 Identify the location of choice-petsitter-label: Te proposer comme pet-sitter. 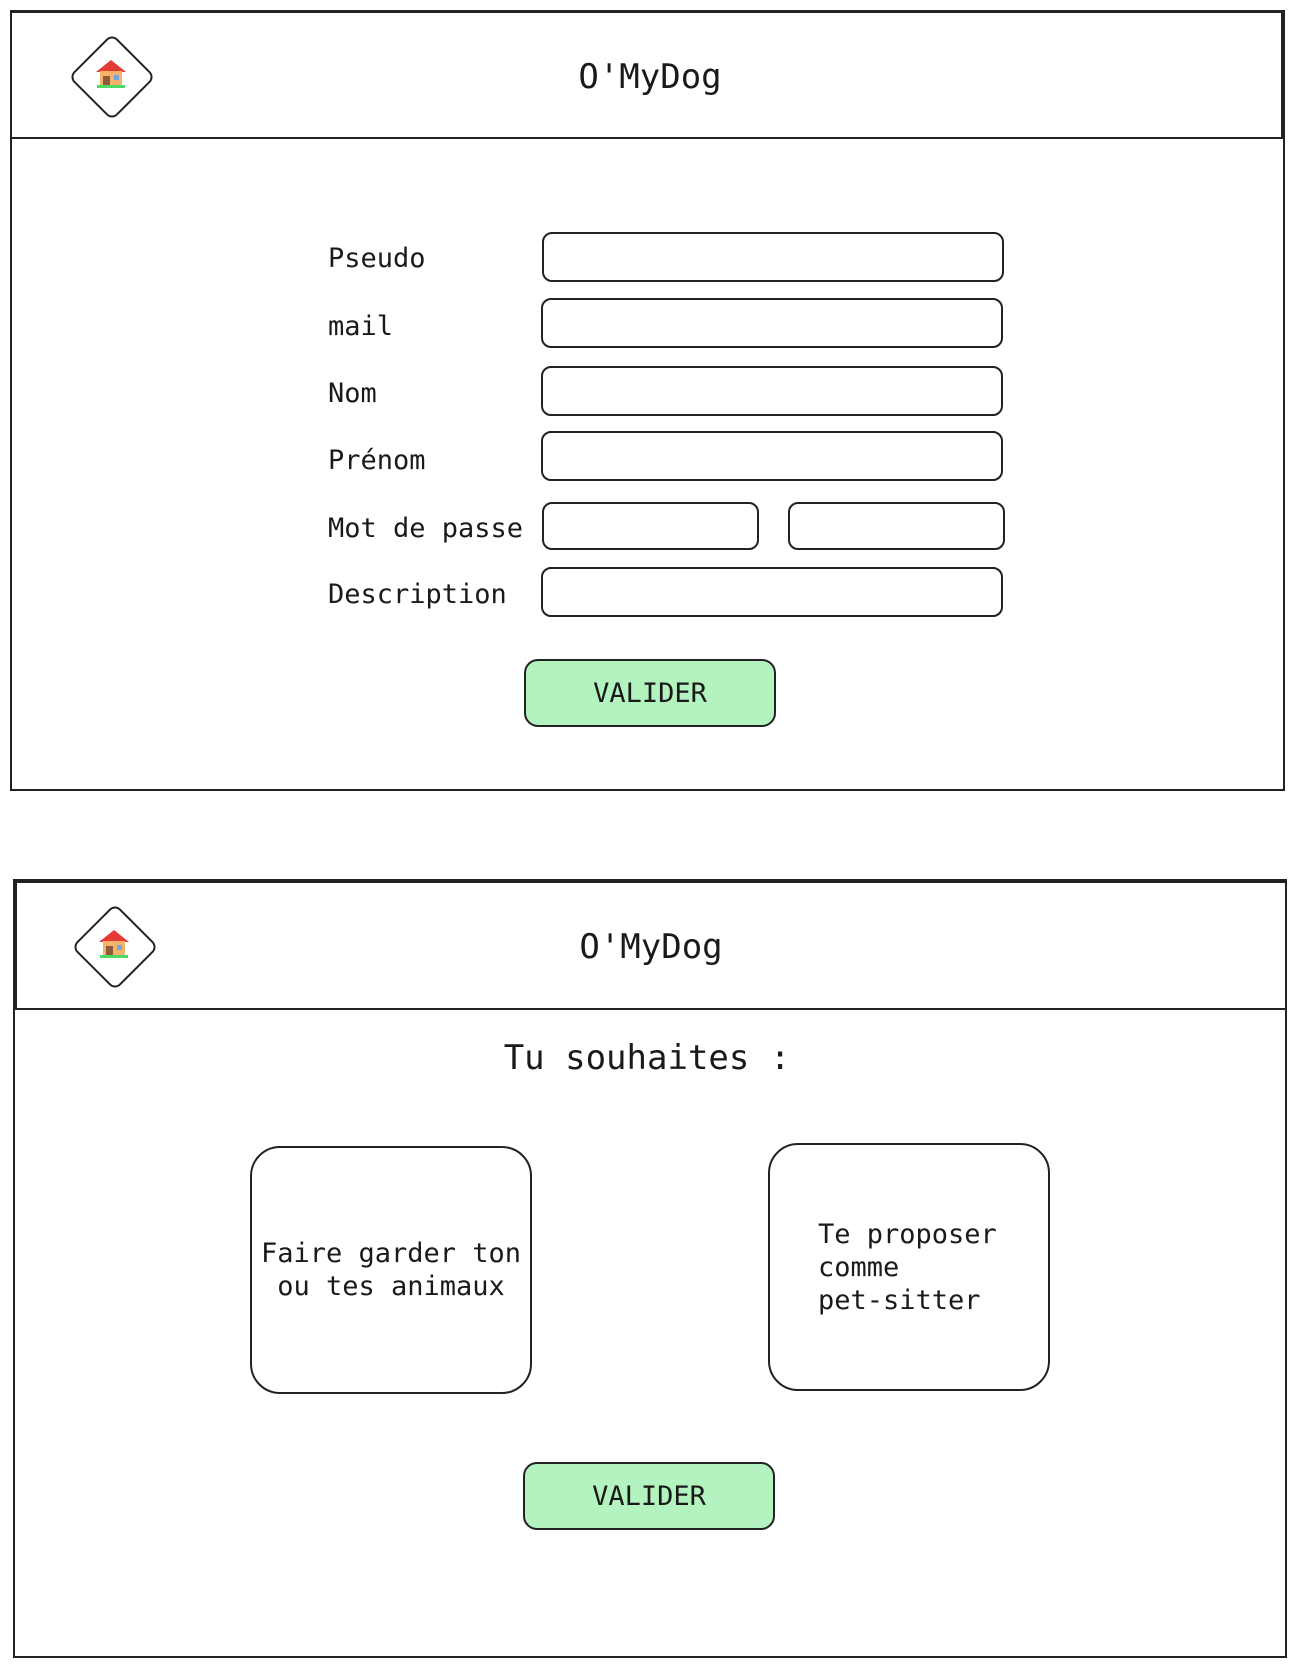
(907, 1267).